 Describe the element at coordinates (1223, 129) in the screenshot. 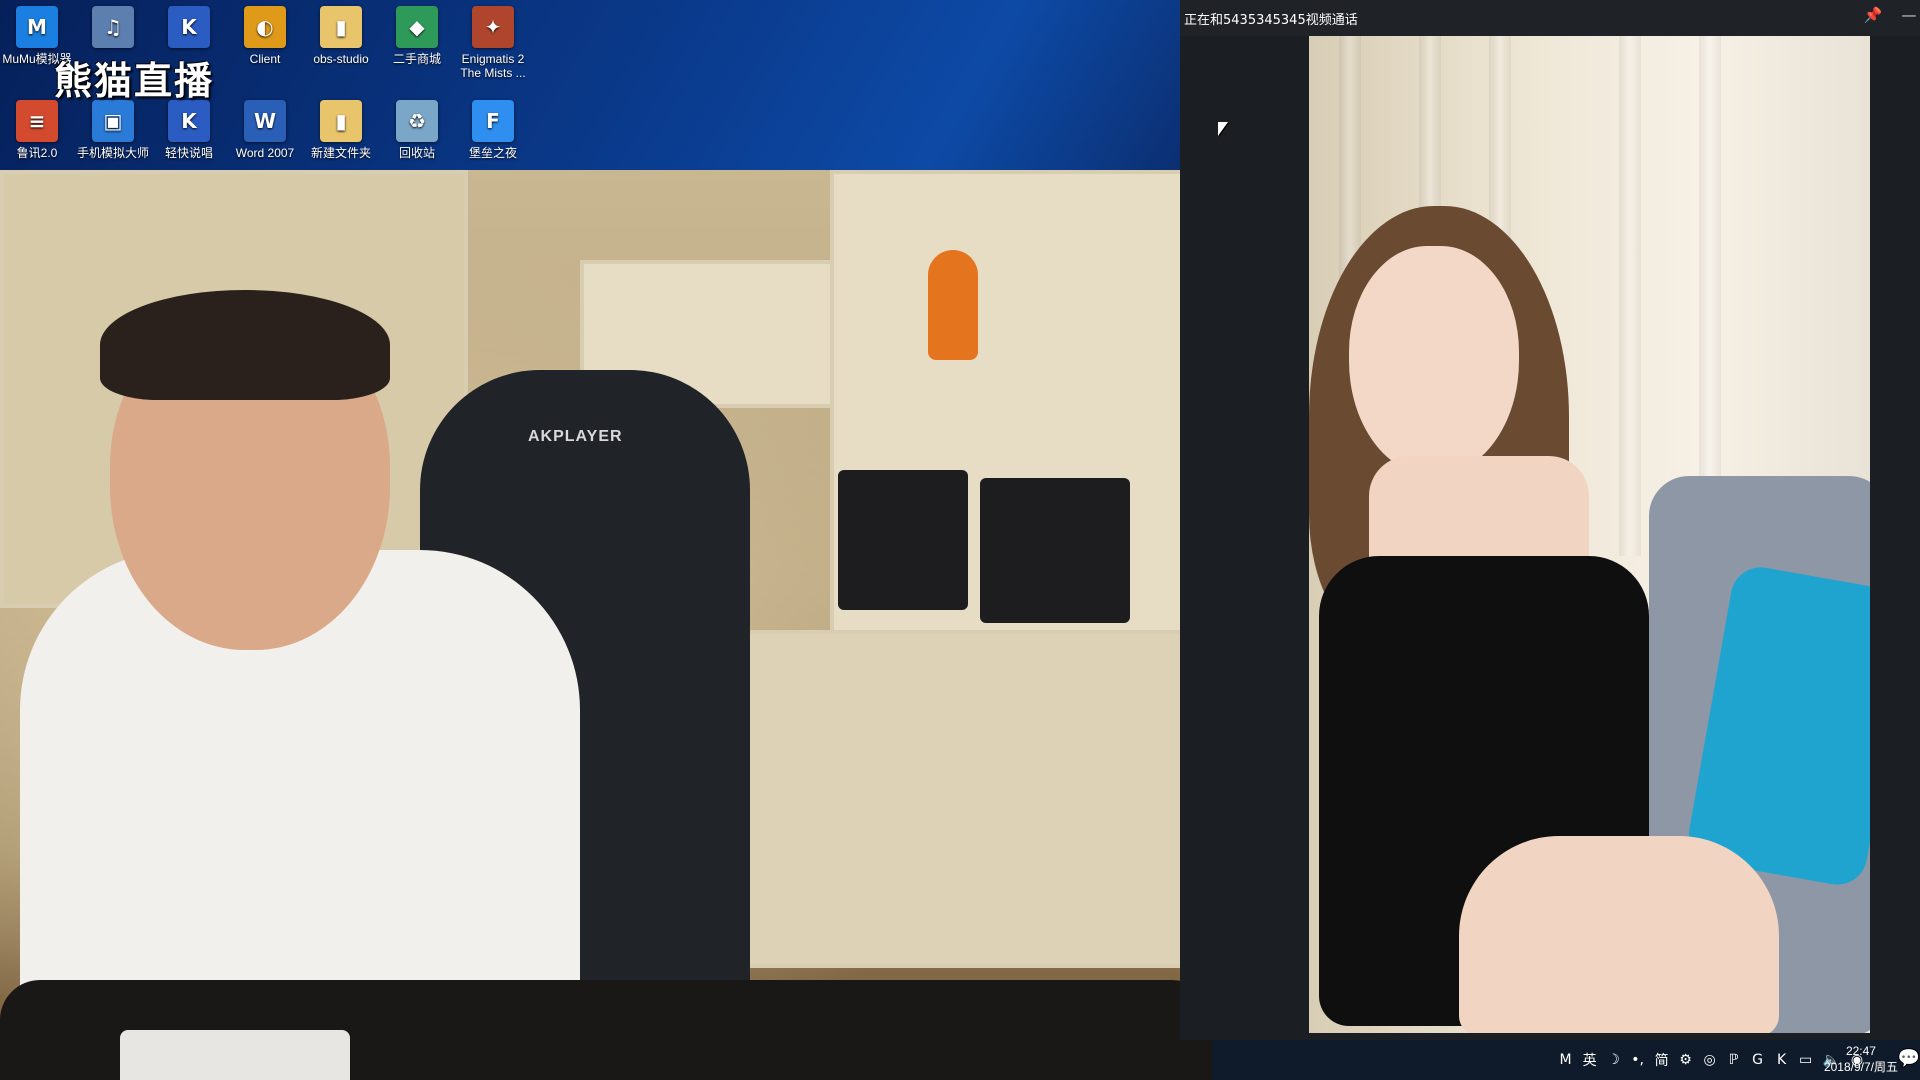

I see `mouse-cursor-icon` at that location.